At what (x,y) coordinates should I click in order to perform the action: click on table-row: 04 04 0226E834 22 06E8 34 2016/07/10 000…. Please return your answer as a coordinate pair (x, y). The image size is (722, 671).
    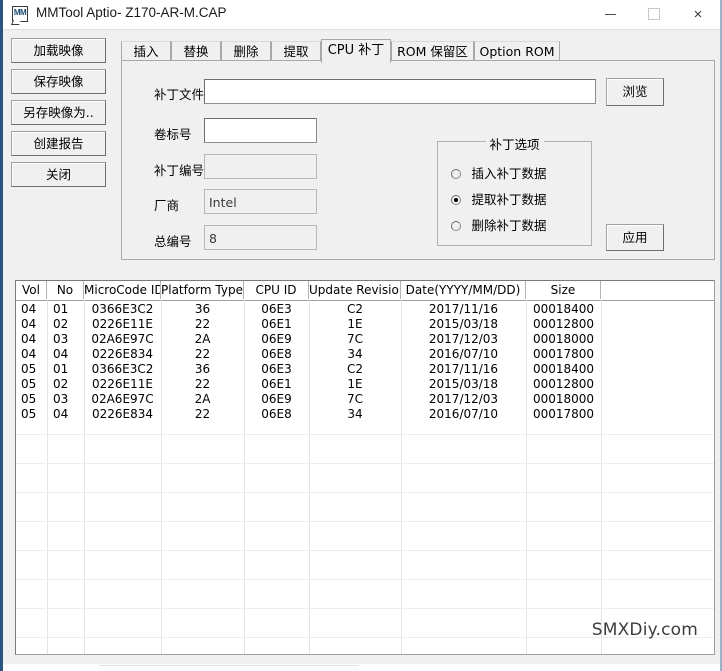
    Looking at the image, I should click on (365, 354).